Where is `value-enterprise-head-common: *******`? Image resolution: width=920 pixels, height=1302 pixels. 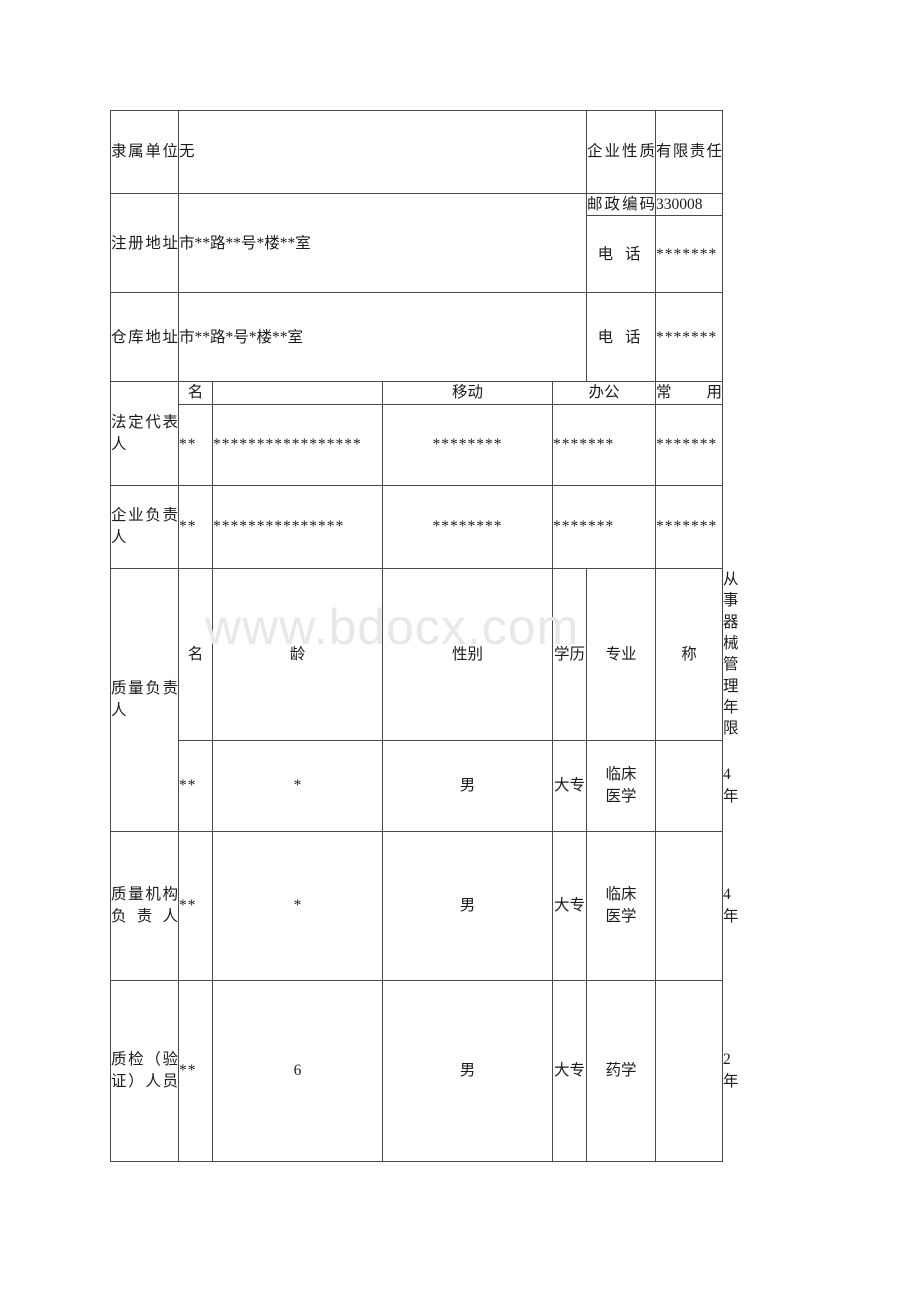 value-enterprise-head-common: ******* is located at coordinates (689, 526).